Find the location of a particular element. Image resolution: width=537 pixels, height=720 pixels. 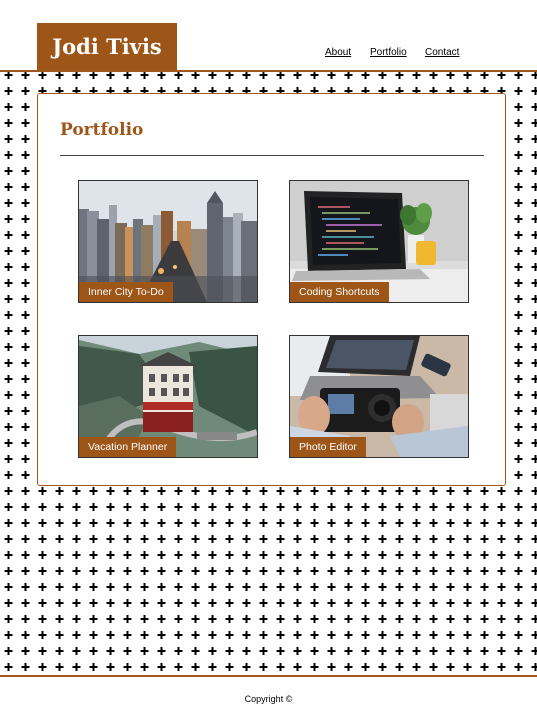

project-caption: Inner City To-Do is located at coordinates (126, 292).